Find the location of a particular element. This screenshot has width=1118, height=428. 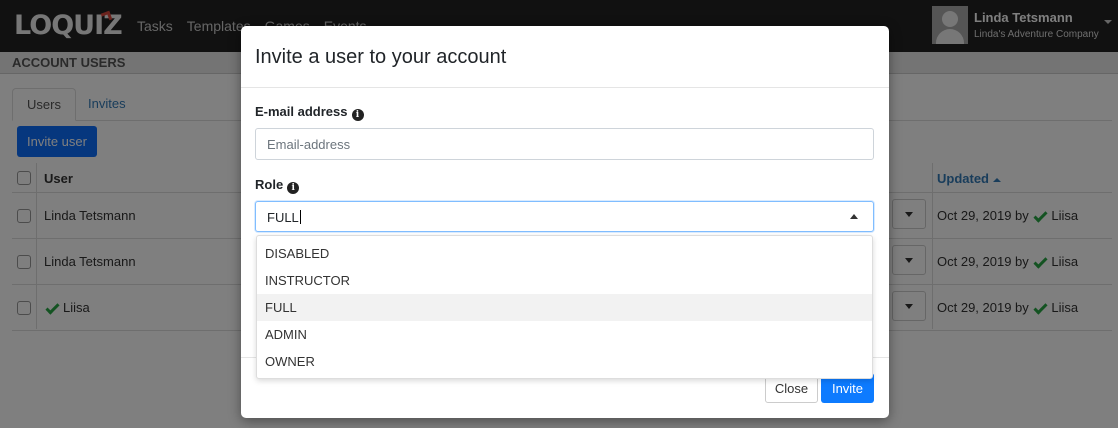

role-option-full: FULL is located at coordinates (564, 307).